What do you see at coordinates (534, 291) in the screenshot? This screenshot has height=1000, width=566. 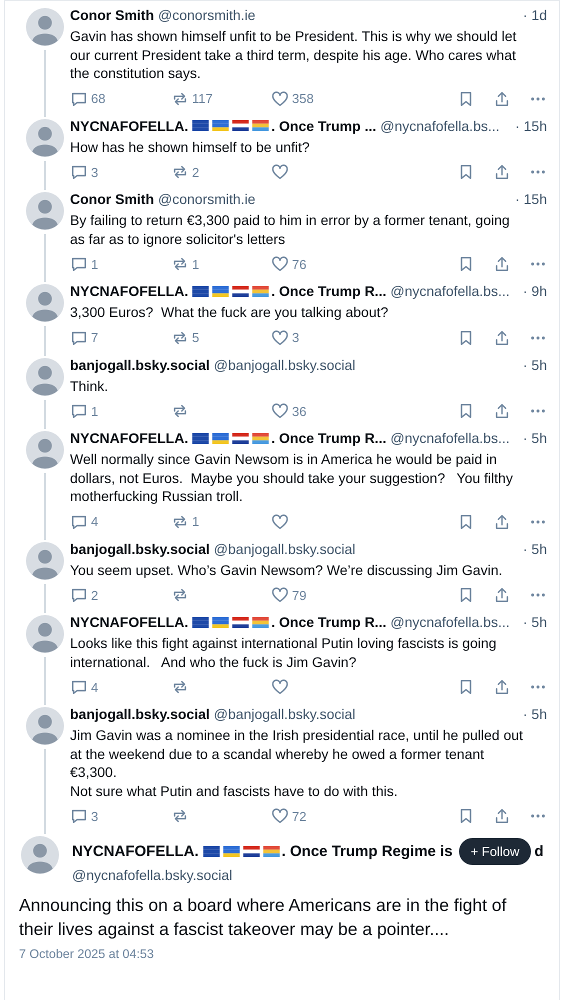 I see `post-time: · 9h` at bounding box center [534, 291].